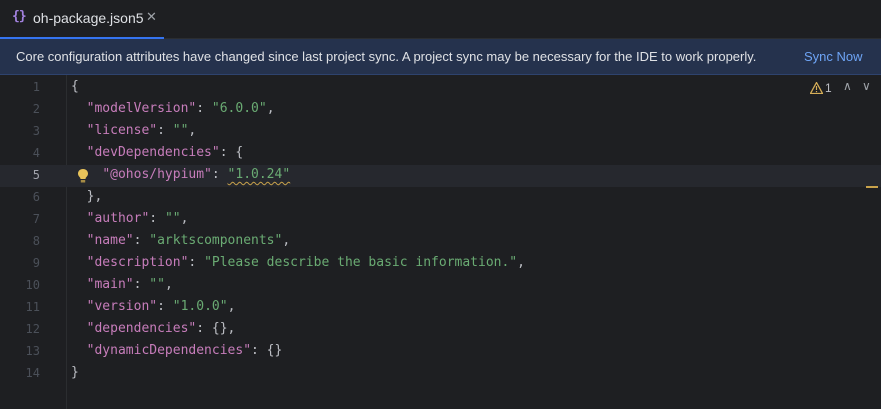 This screenshot has height=409, width=881. I want to click on line-number: 3, so click(36, 131).